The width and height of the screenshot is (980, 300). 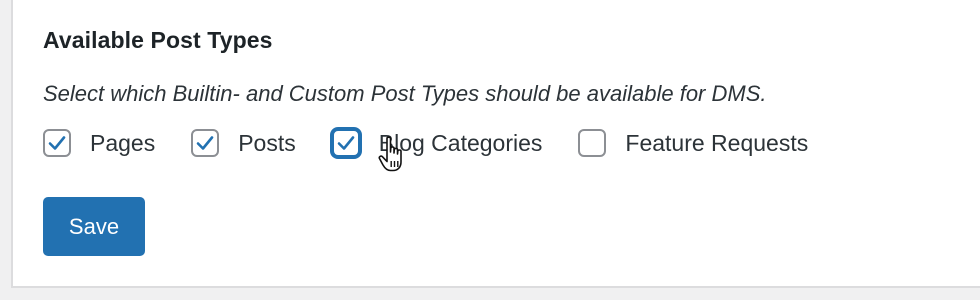 I want to click on checkbox-pages: Pages, so click(x=99, y=143).